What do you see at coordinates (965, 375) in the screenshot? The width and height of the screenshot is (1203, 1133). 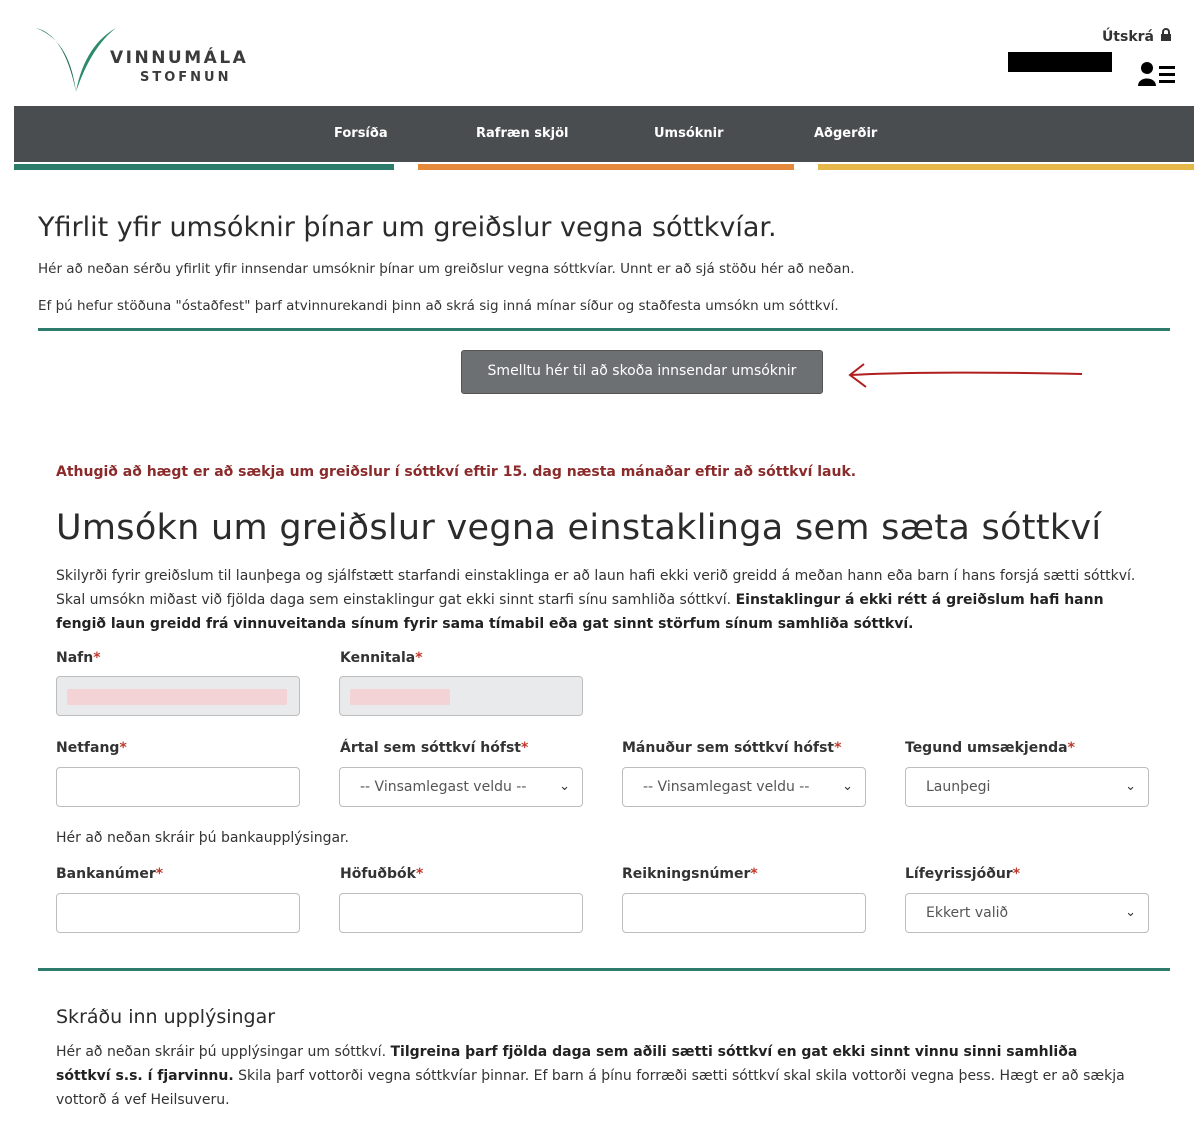 I see `red-arrow-annotation` at bounding box center [965, 375].